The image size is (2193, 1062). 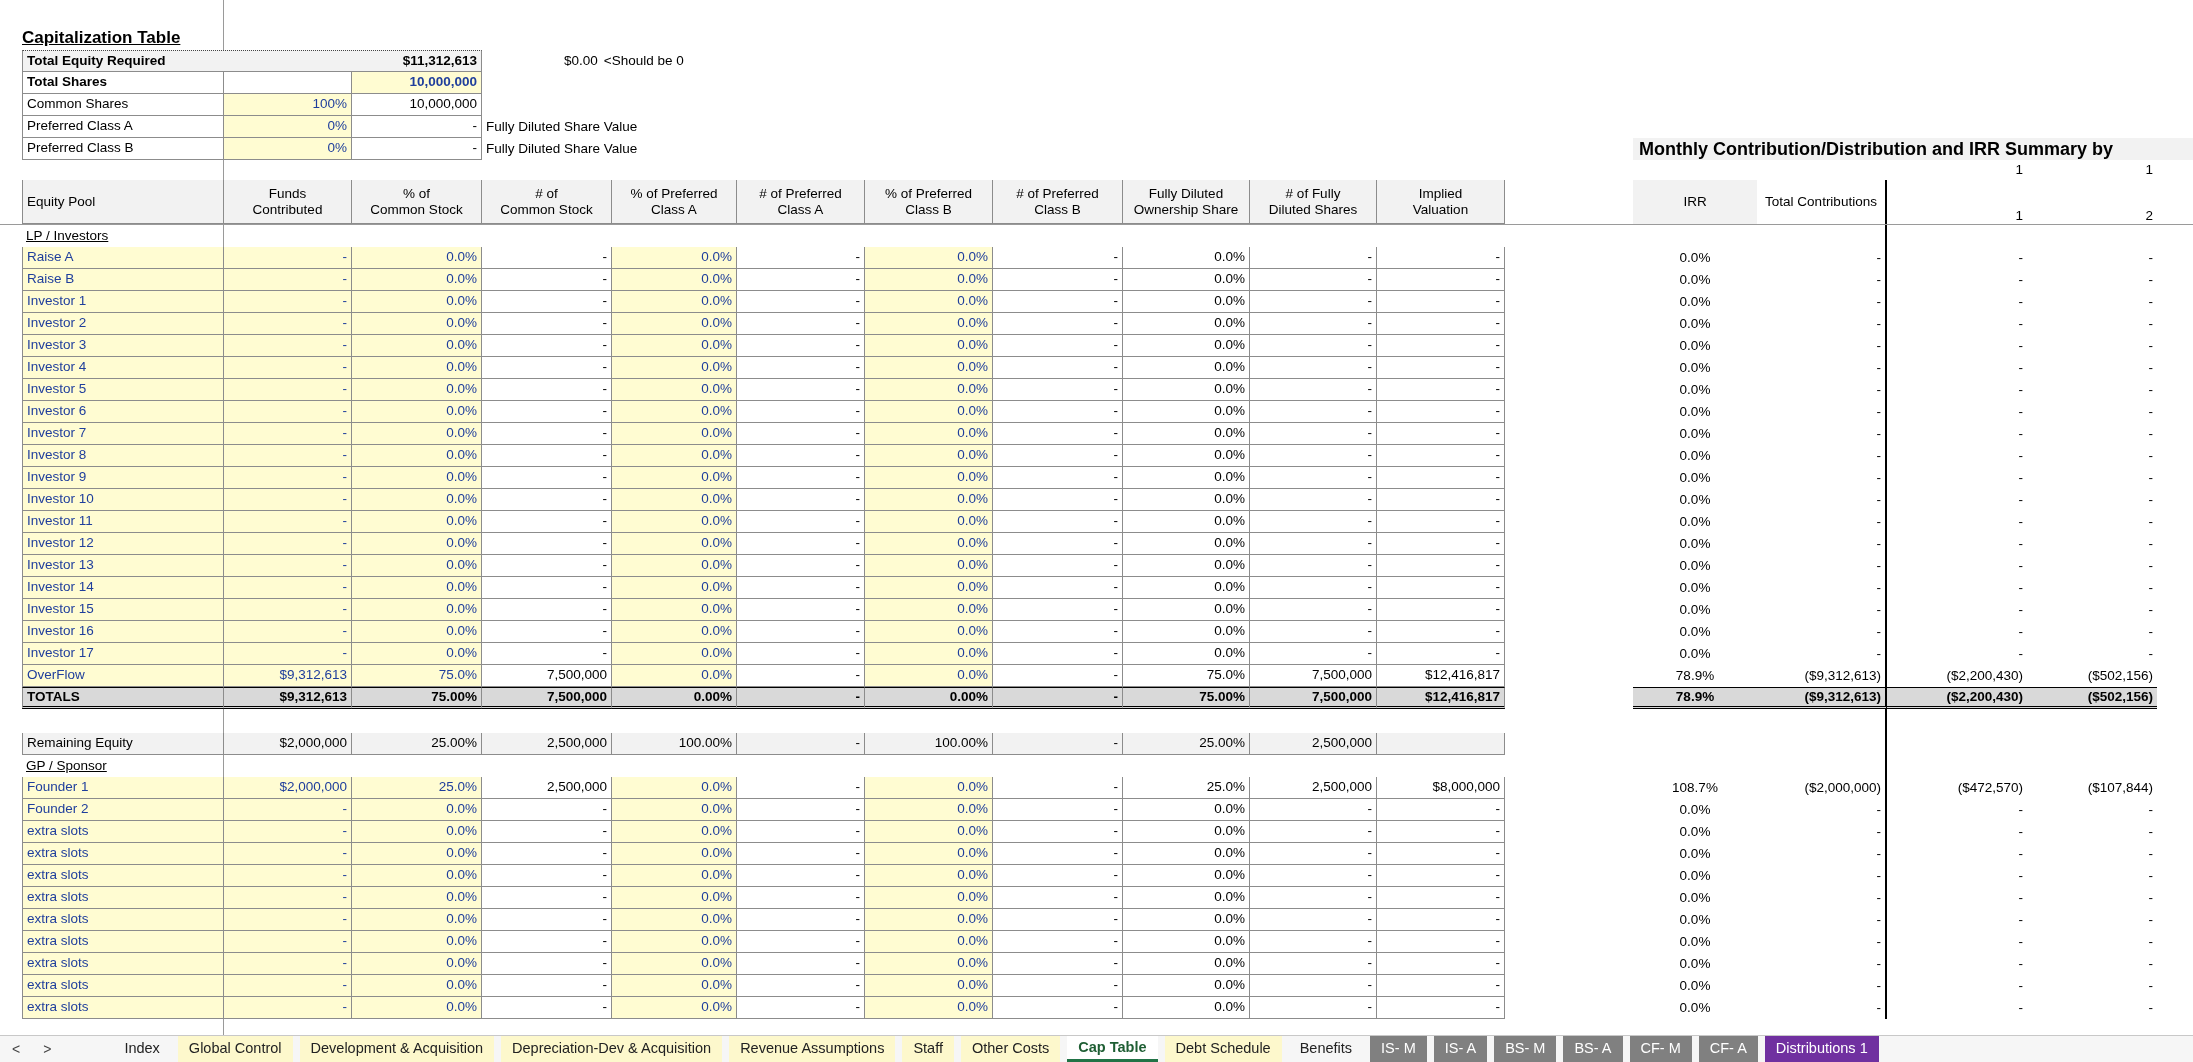 What do you see at coordinates (812, 1049) in the screenshot?
I see `sheet-tab: Revenue Assumptions` at bounding box center [812, 1049].